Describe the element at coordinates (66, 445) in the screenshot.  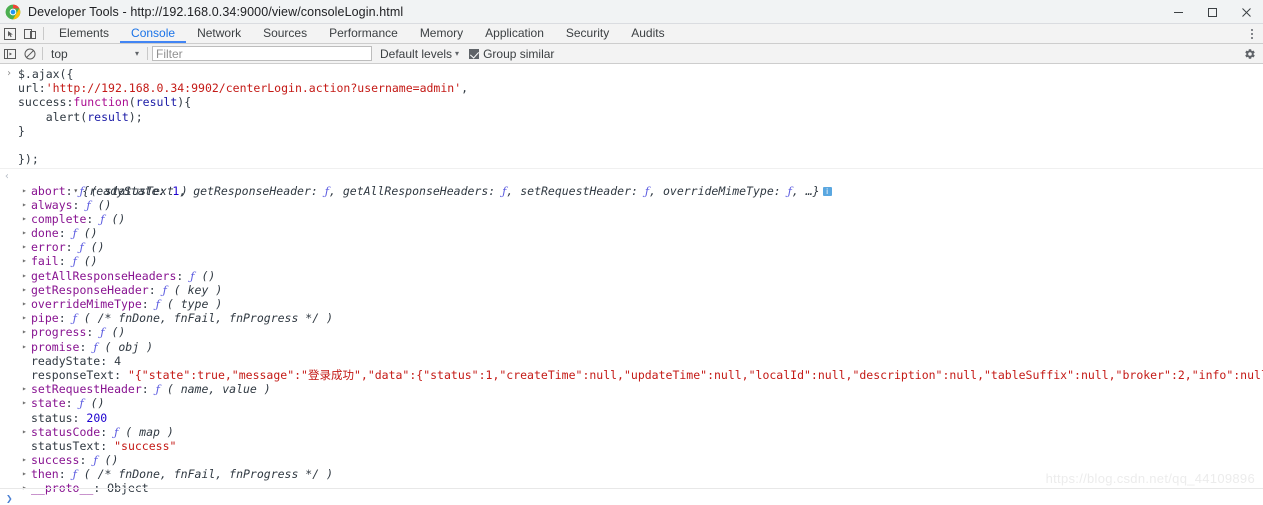
I see `property-name: statusText` at that location.